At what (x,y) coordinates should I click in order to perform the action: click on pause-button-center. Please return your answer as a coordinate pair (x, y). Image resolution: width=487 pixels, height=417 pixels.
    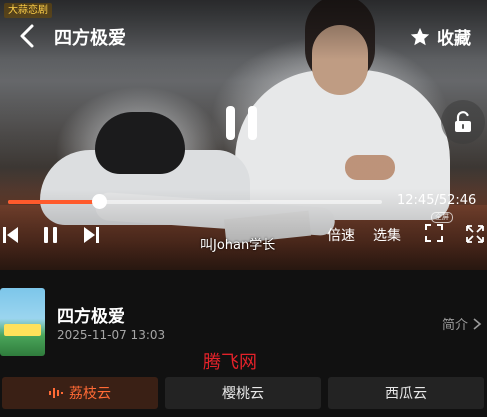
    Looking at the image, I should click on (243, 123).